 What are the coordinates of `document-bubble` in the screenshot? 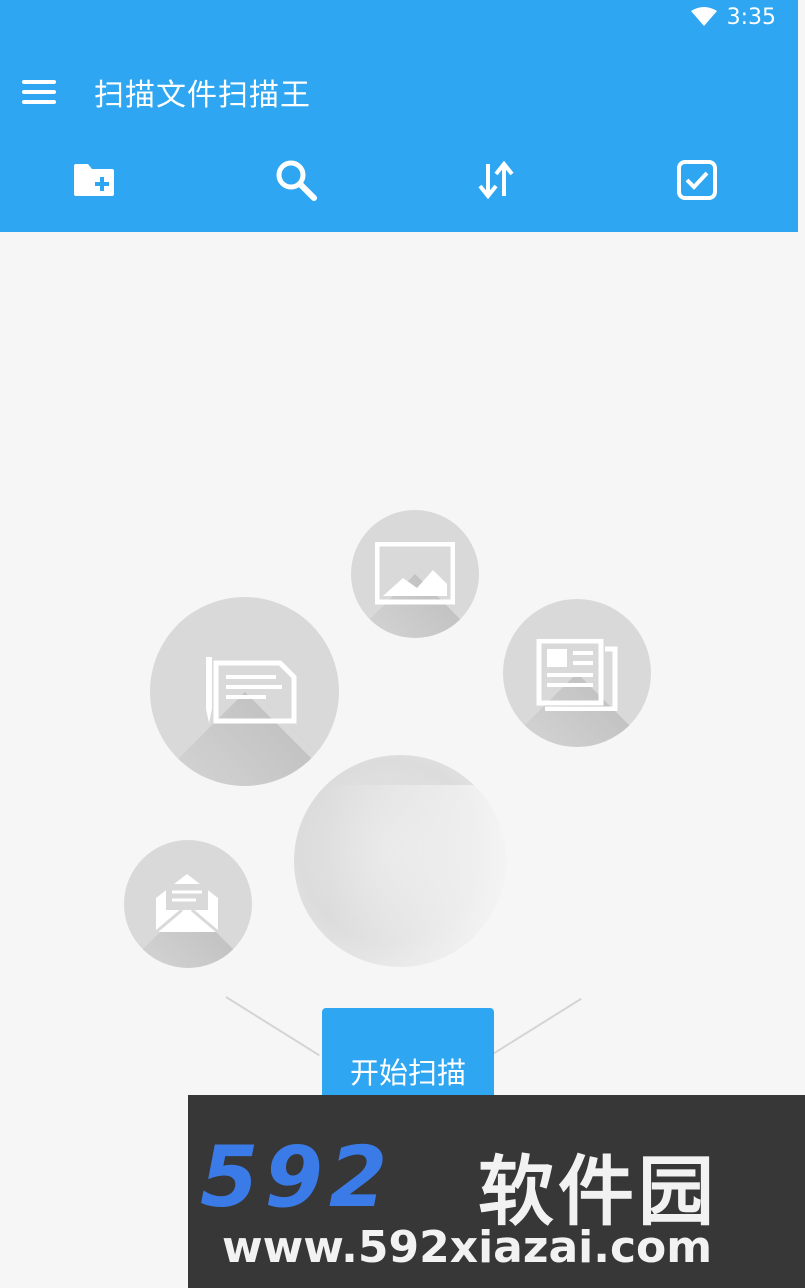 It's located at (244, 691).